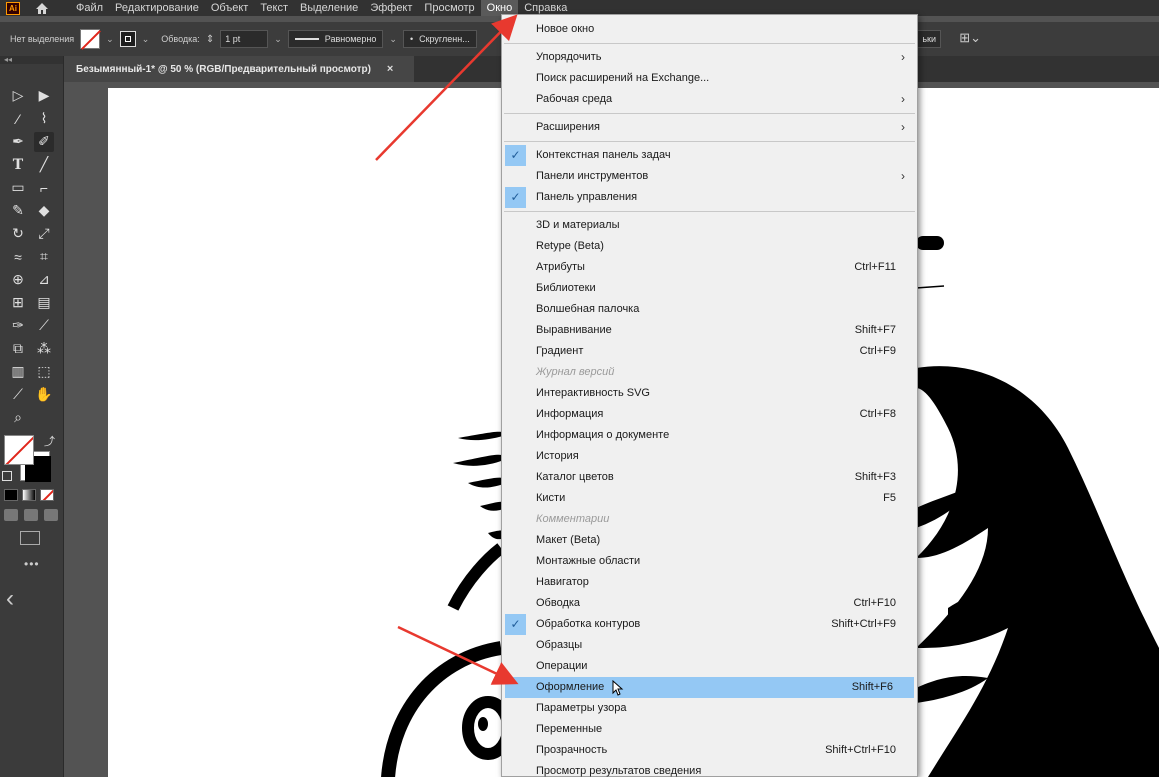 The height and width of the screenshot is (777, 1159). Describe the element at coordinates (44, 119) in the screenshot. I see `lasso-icon: ⌇` at that location.